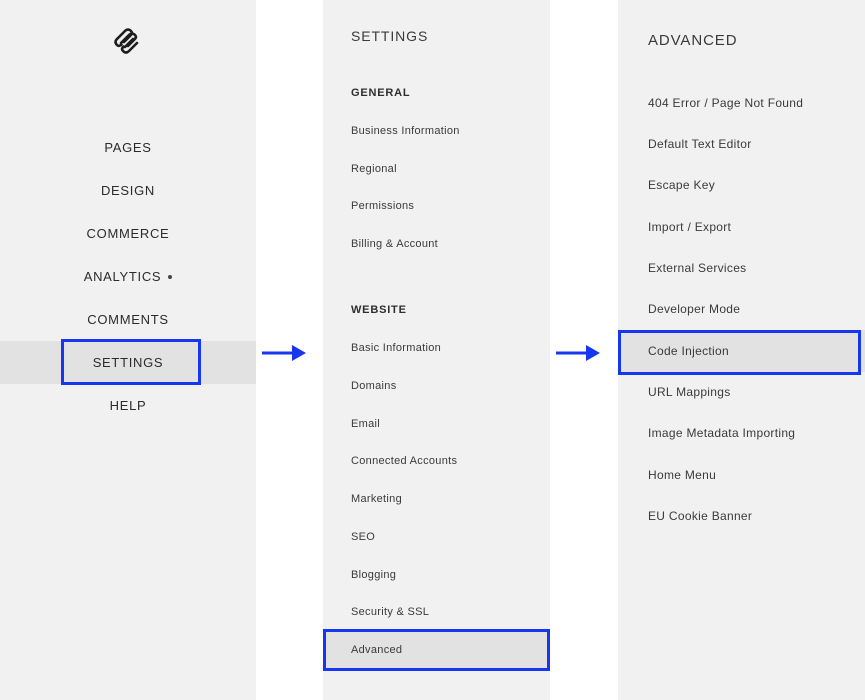  I want to click on advanced-item-url-mappings: URL Mappings, so click(741, 392).